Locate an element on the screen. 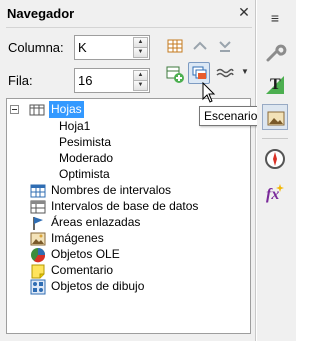 This screenshot has height=341, width=320. row-label: Fila: is located at coordinates (20, 80).